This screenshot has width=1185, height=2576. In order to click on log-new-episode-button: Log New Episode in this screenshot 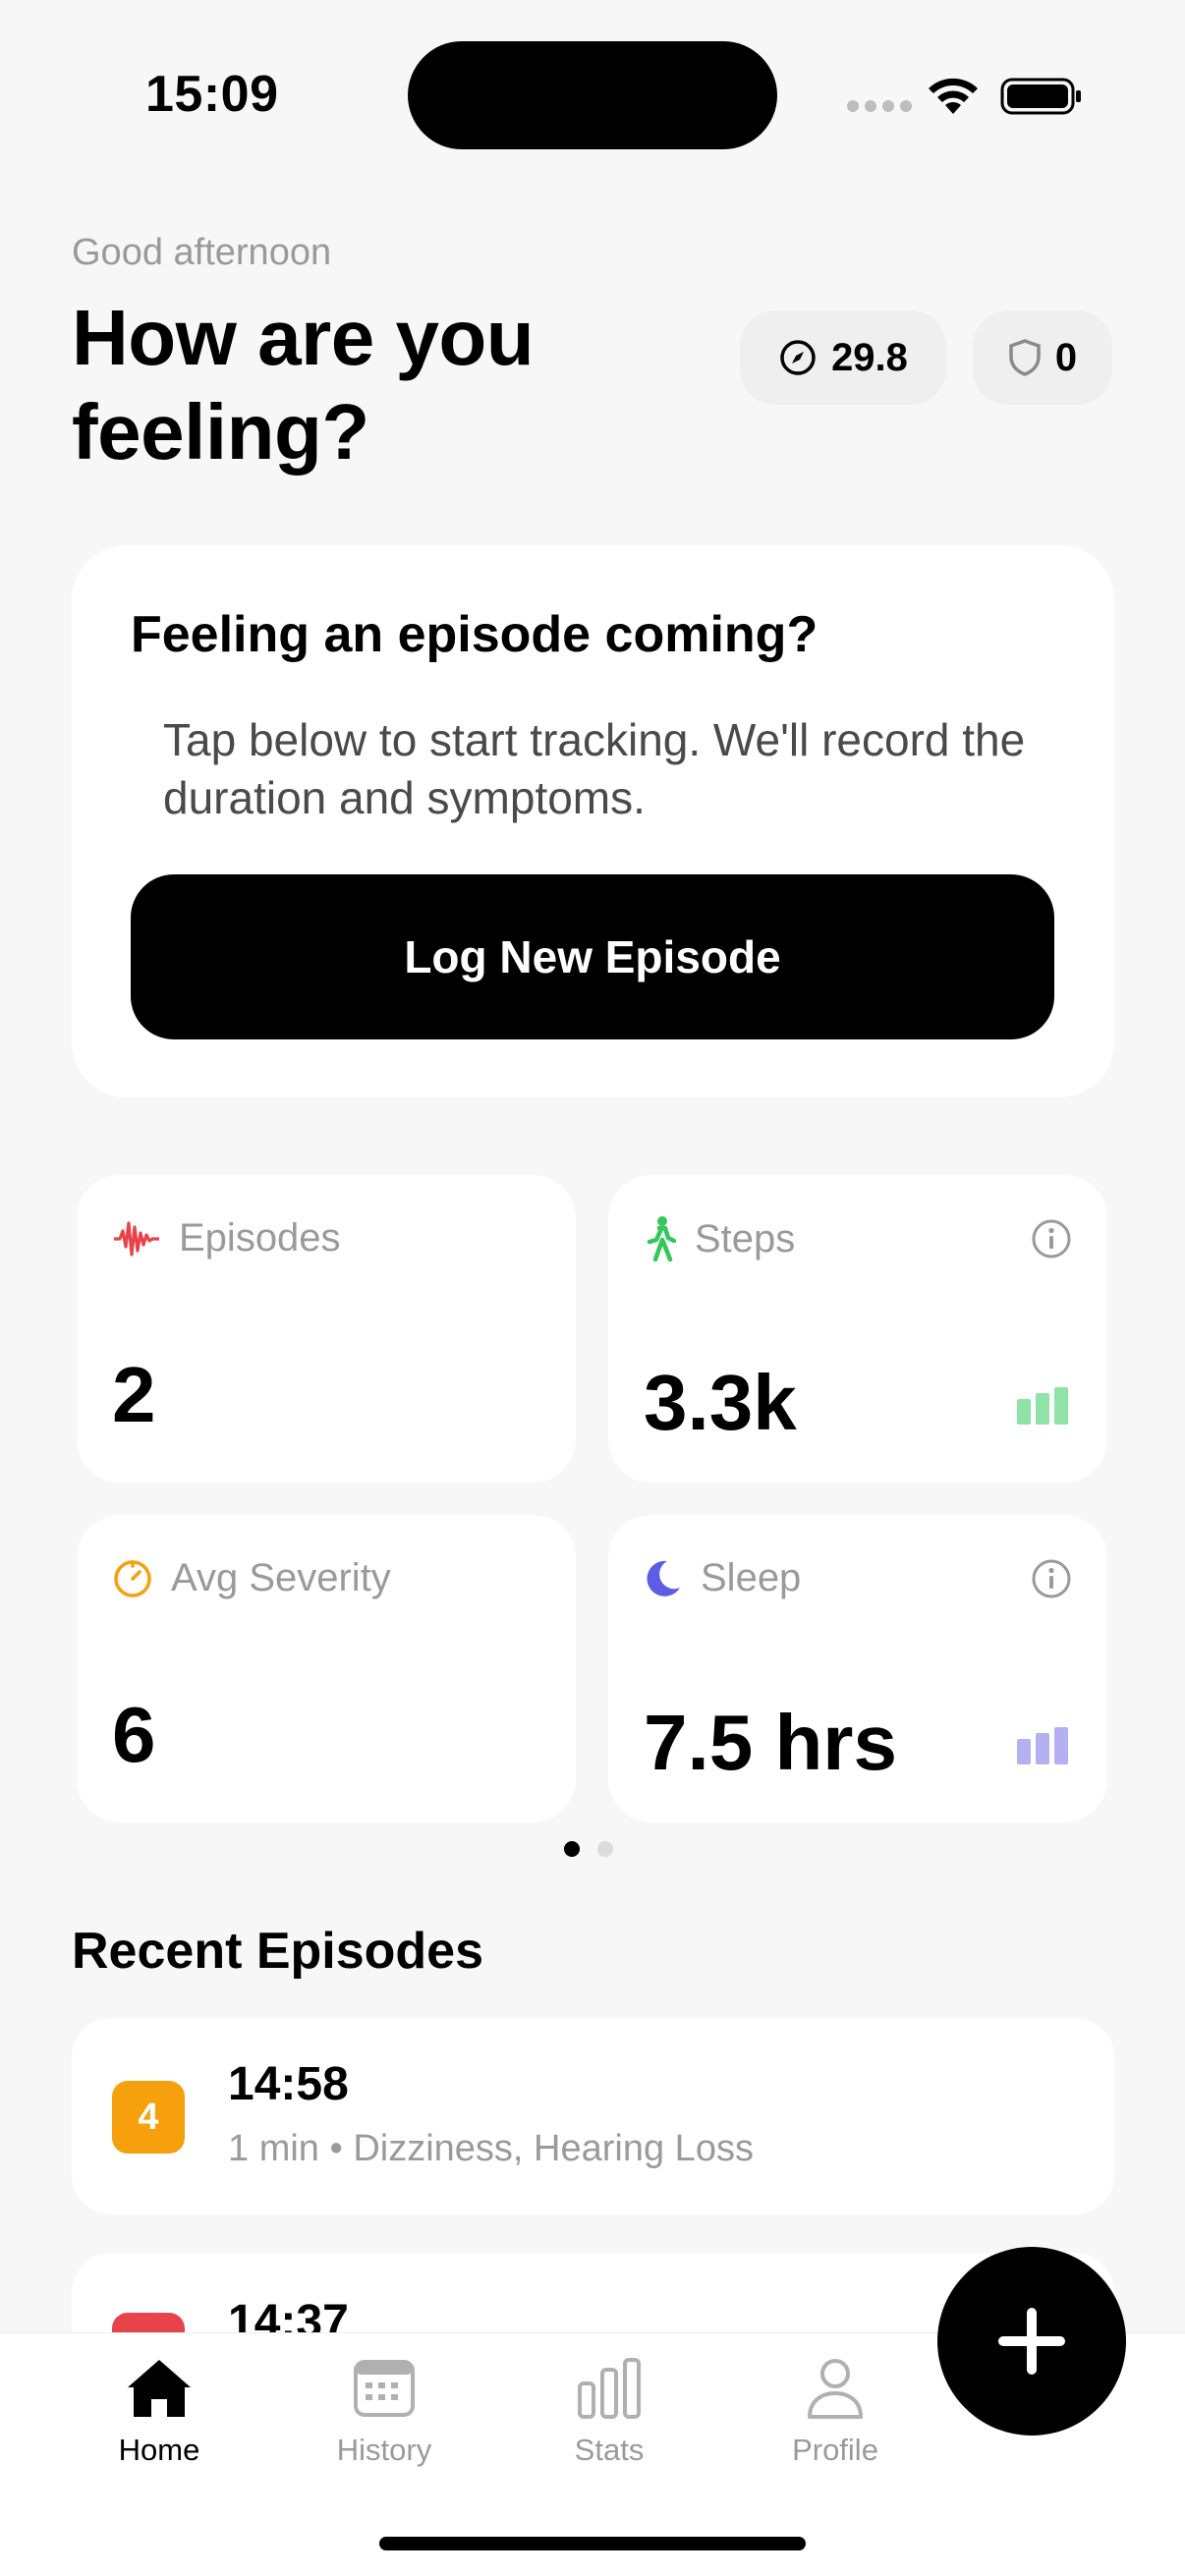, I will do `click(592, 956)`.